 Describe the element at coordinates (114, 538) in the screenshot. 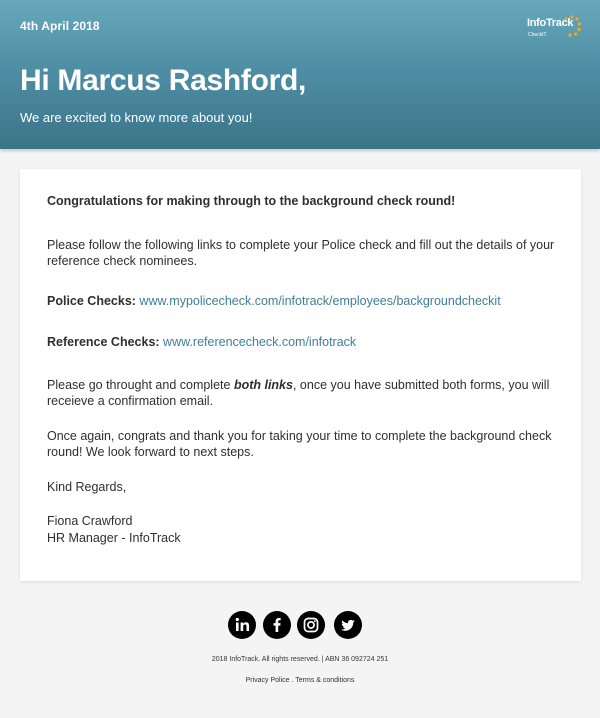

I see `signer-title: HR Manager - InfoTrack` at that location.